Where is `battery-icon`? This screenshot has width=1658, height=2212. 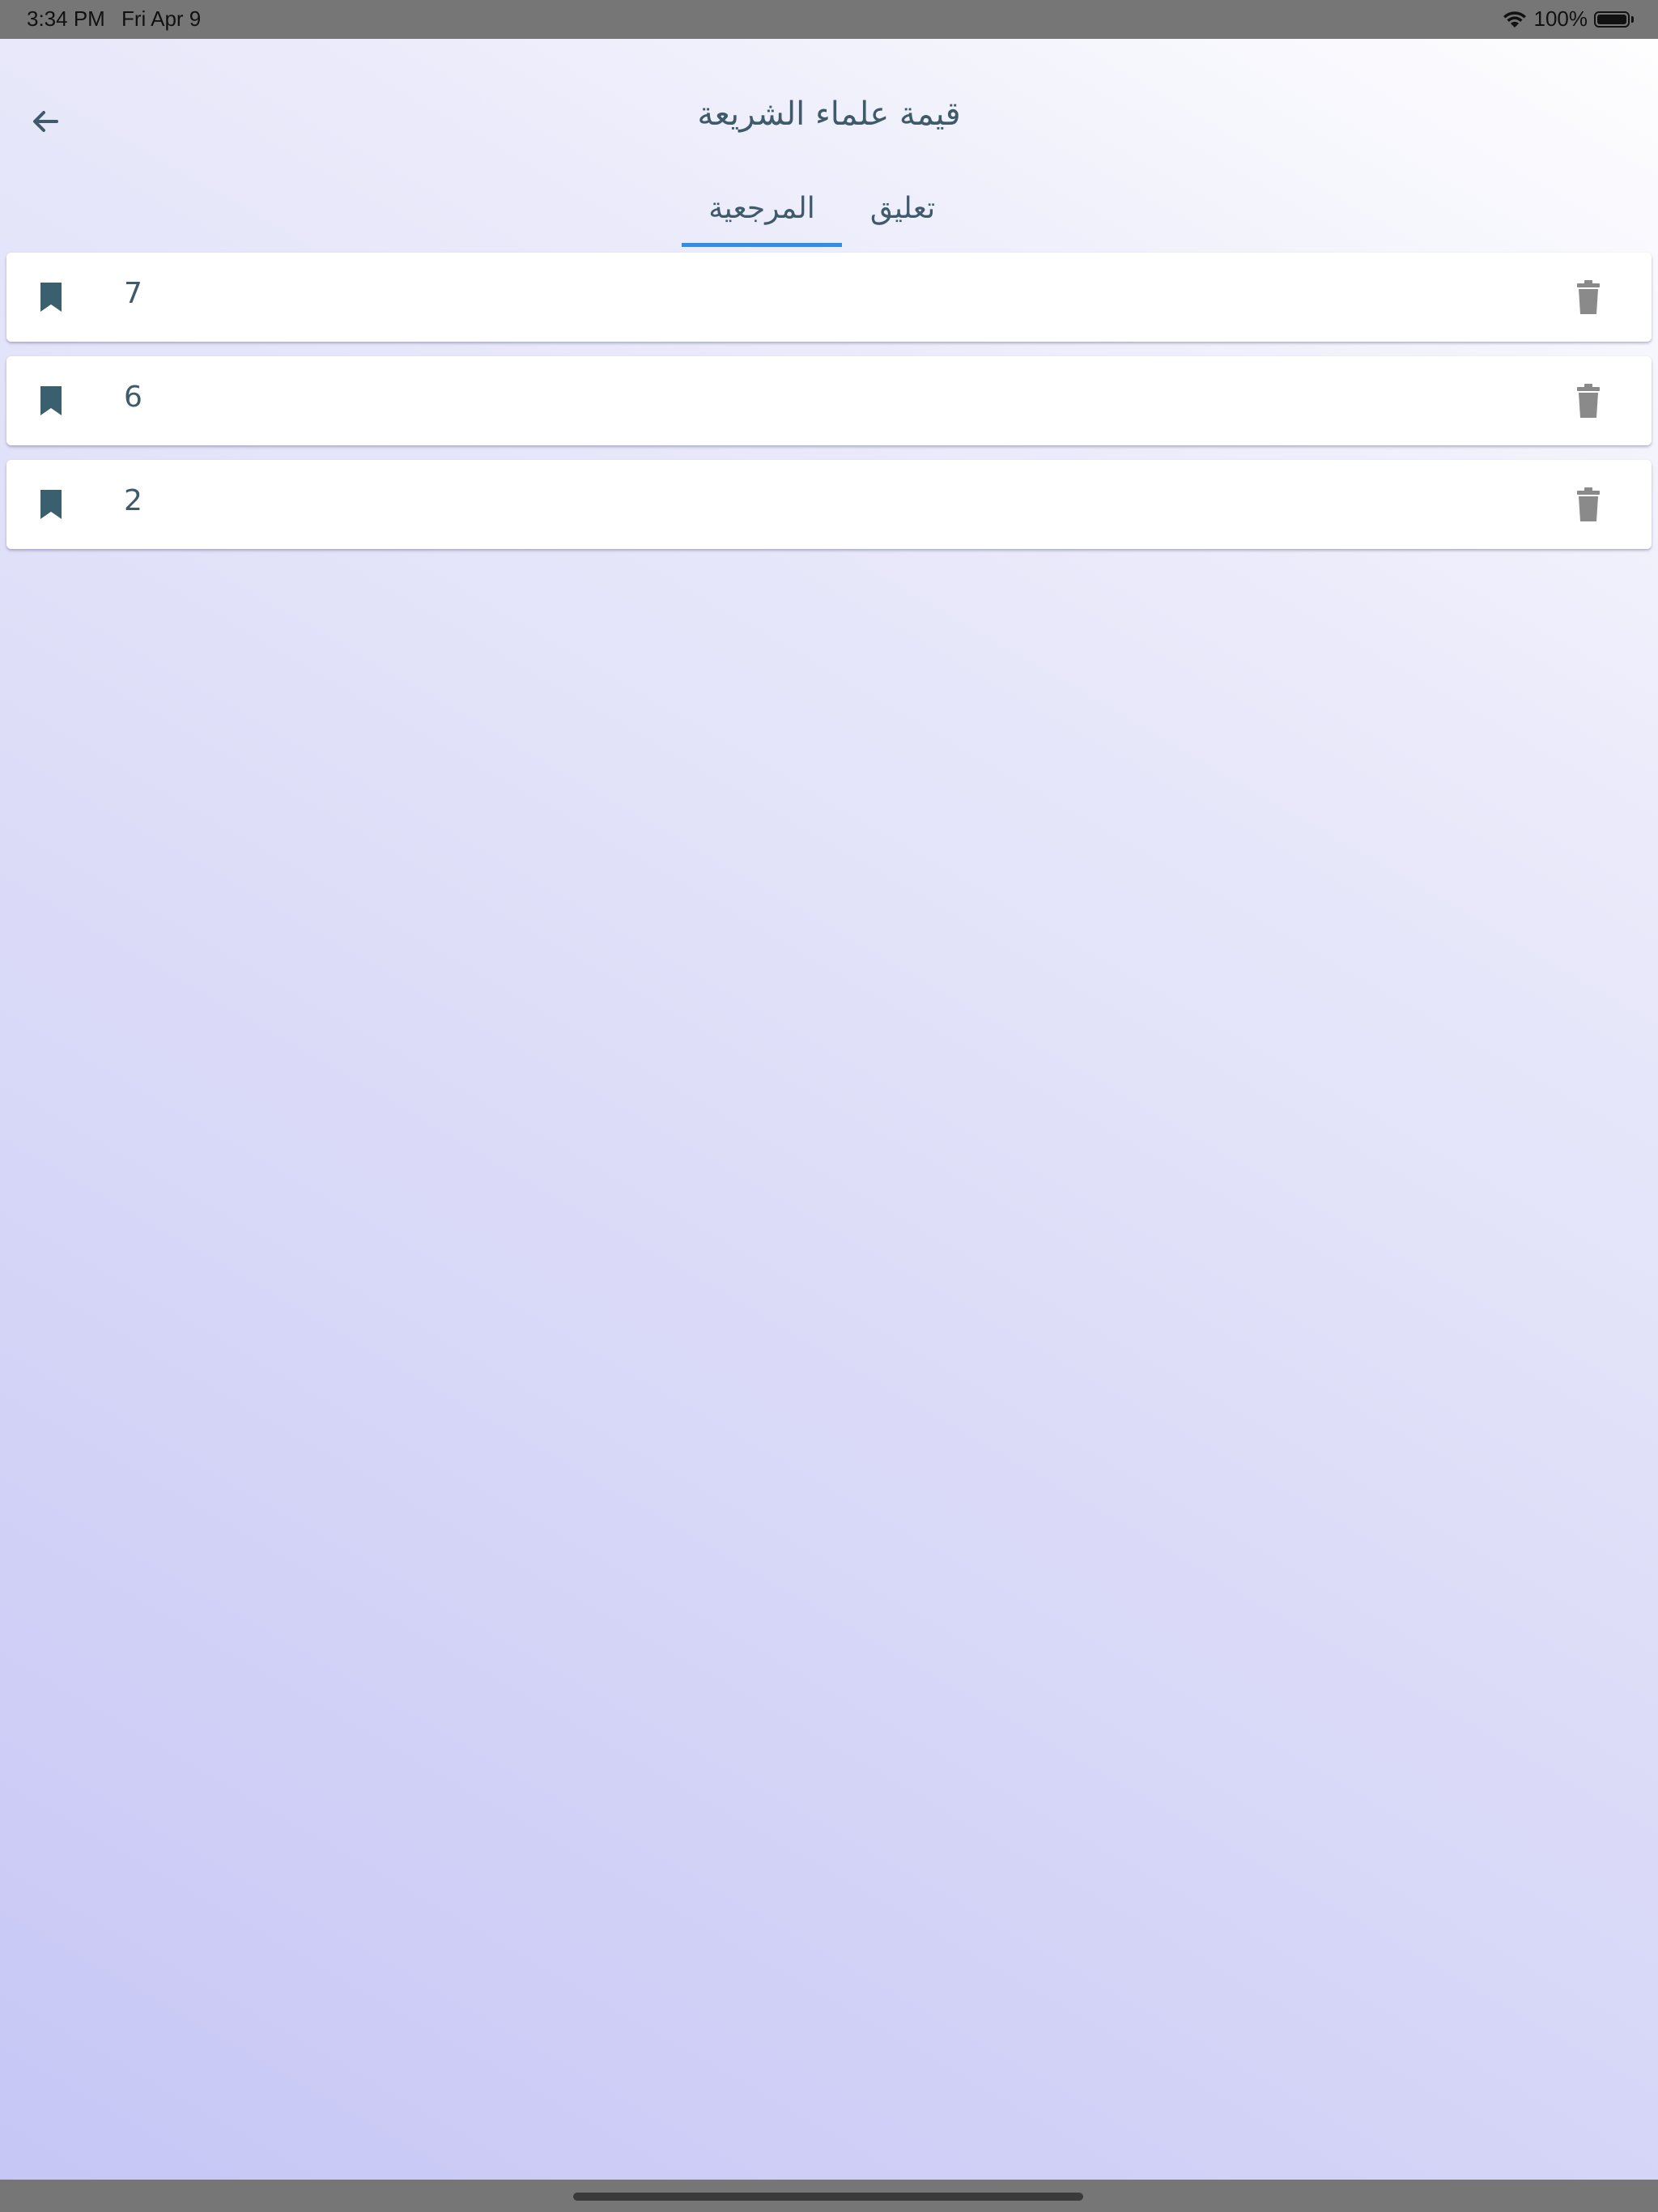
battery-icon is located at coordinates (1612, 19).